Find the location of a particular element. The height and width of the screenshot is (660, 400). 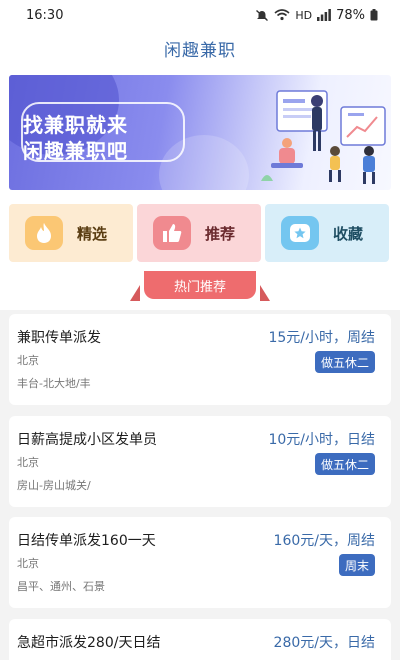

job-pay: 160元/天，周结 is located at coordinates (324, 541).